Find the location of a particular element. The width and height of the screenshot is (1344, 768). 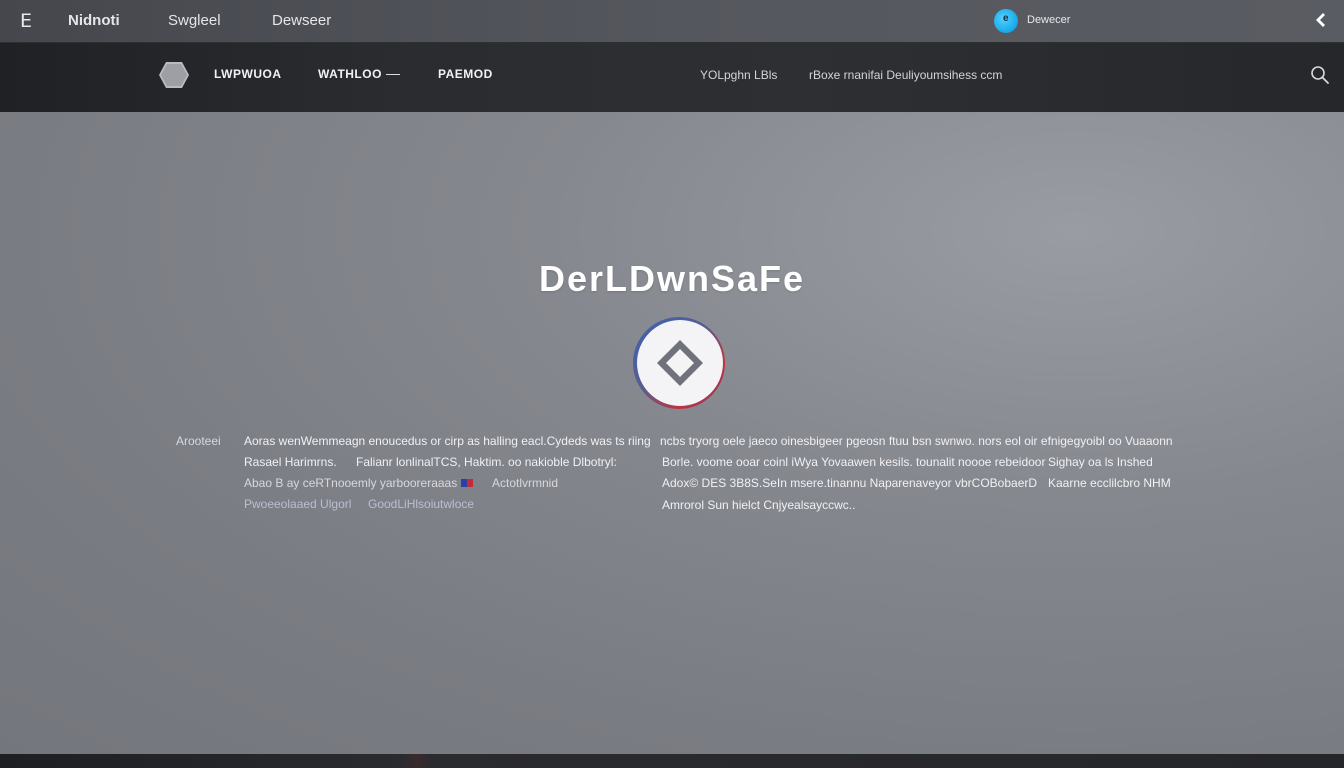

nav-item-paemod: PAEMOD is located at coordinates (465, 74).